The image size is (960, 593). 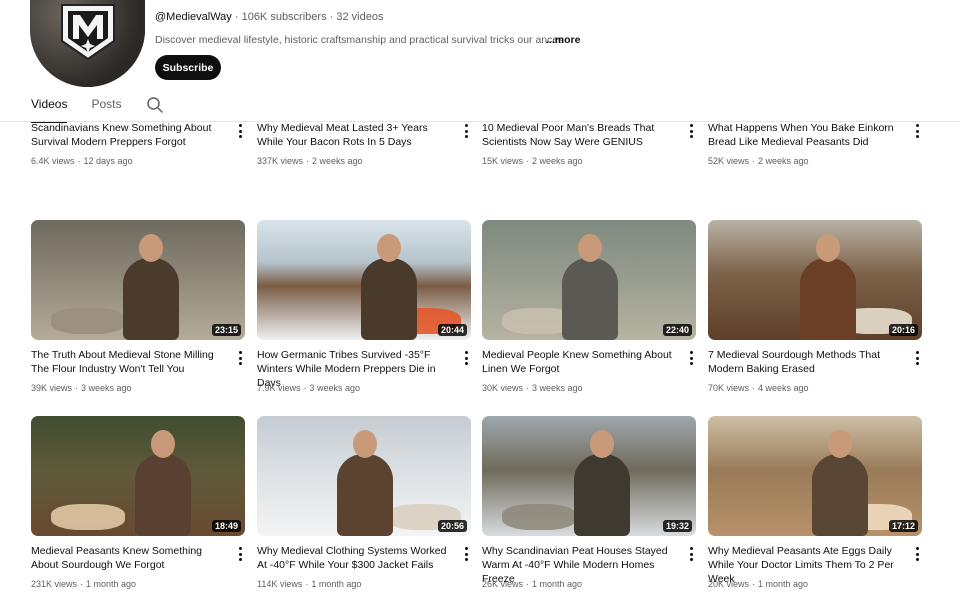 I want to click on video-thumbnail: 18:49, so click(x=138, y=476).